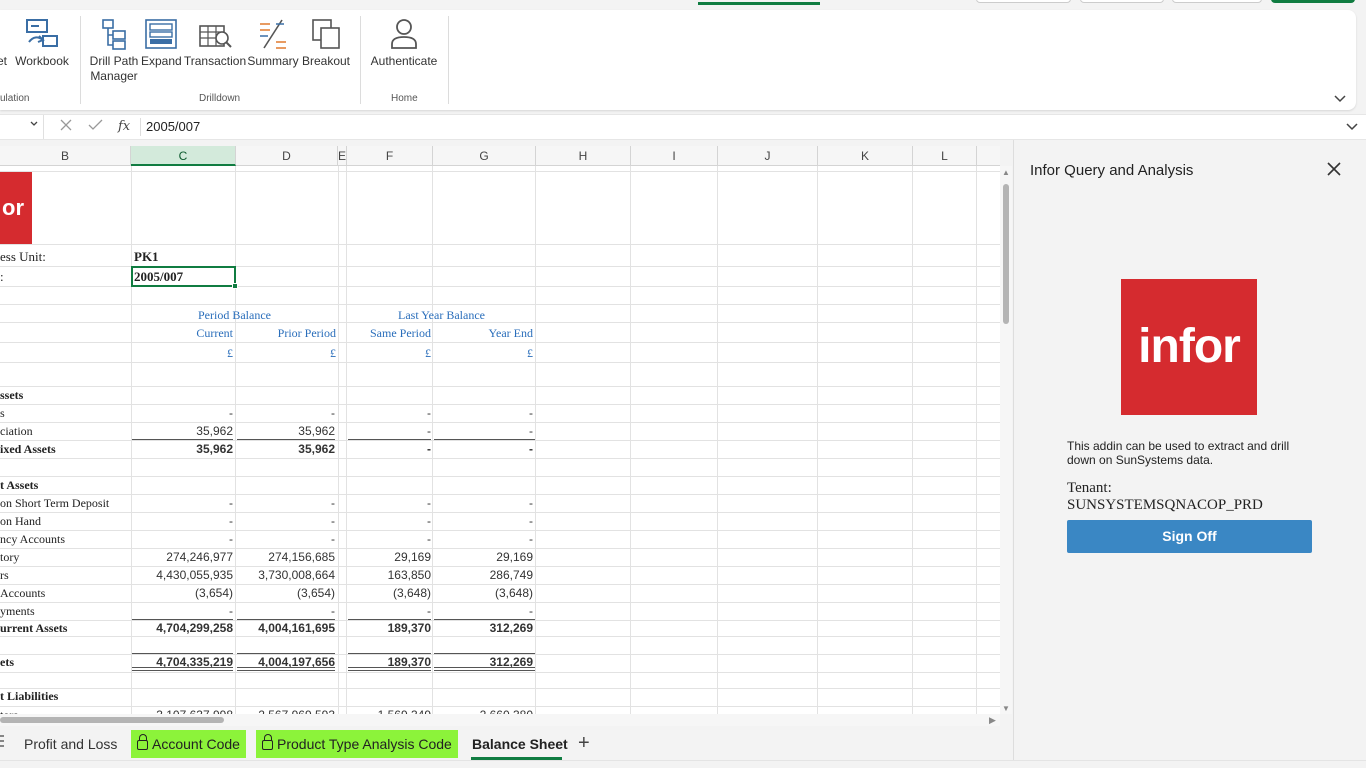 The height and width of the screenshot is (768, 1366). I want to click on value-cell-g: 286,749, so click(483, 575).